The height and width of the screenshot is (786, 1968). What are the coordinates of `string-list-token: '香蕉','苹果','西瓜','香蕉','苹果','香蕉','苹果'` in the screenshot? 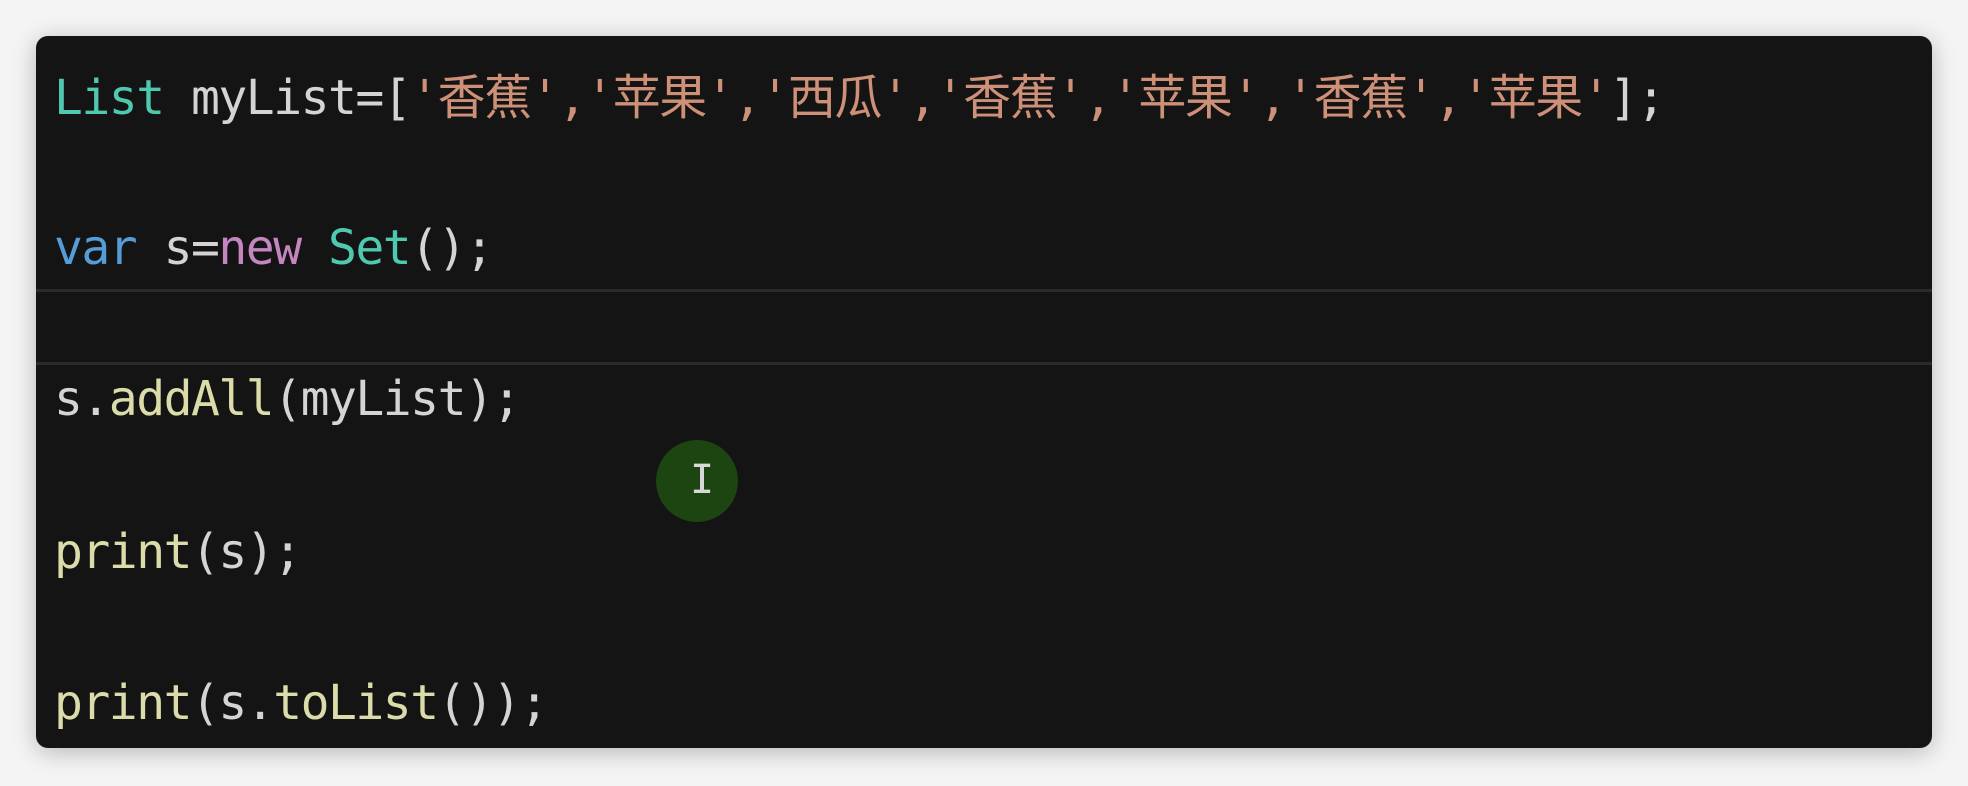 It's located at (1010, 98).